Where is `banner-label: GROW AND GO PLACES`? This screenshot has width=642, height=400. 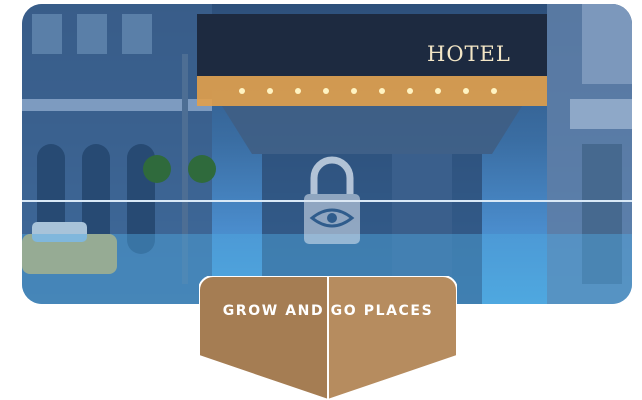
banner-label: GROW AND GO PLACES is located at coordinates (328, 311).